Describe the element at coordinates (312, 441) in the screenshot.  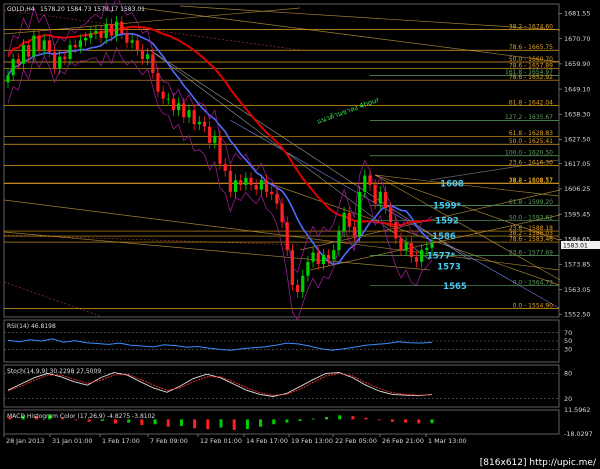
I see `time-tick-label: 19 Feb 13:00` at that location.